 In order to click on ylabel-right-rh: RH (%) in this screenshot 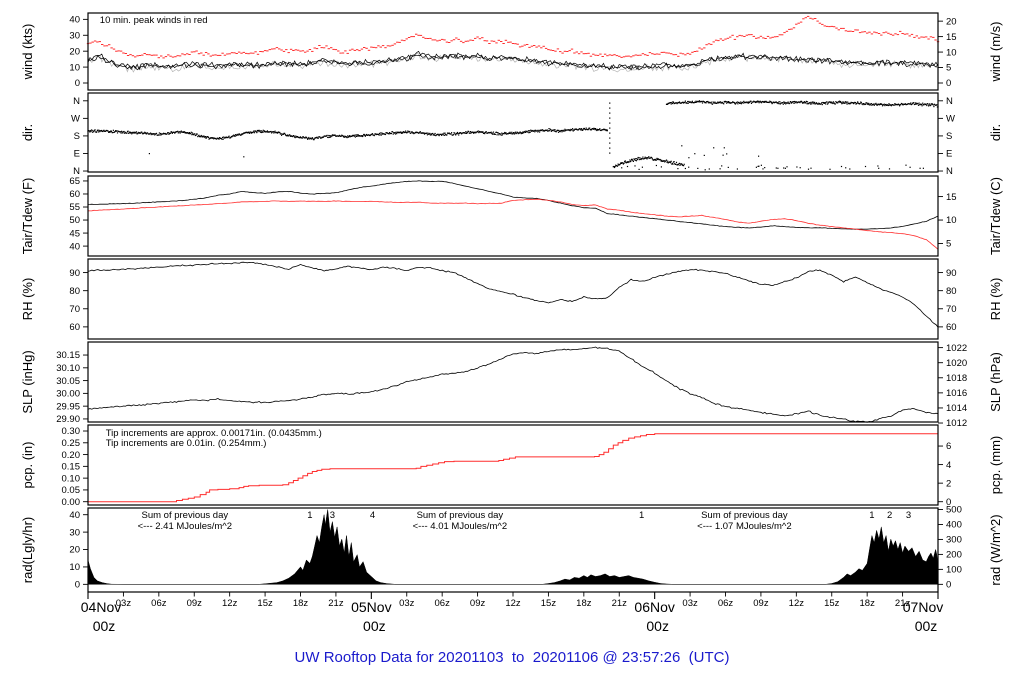, I will do `click(995, 299)`.